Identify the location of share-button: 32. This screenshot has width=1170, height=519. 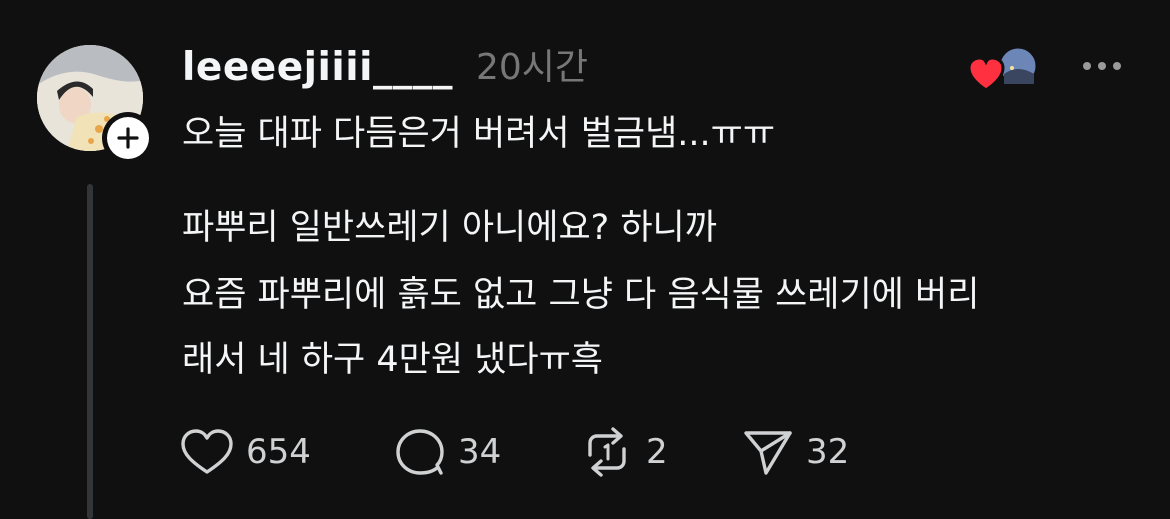
(795, 452).